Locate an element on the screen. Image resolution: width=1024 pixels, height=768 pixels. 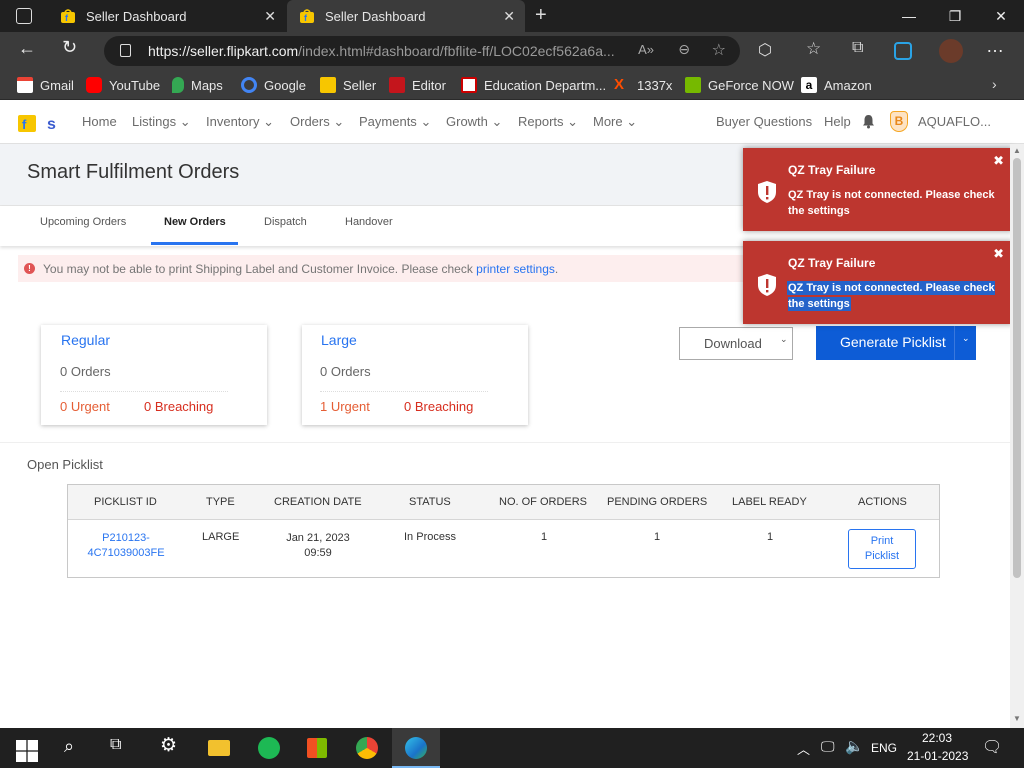
tray-chevron-icon: ︿ is located at coordinates (808, 750).